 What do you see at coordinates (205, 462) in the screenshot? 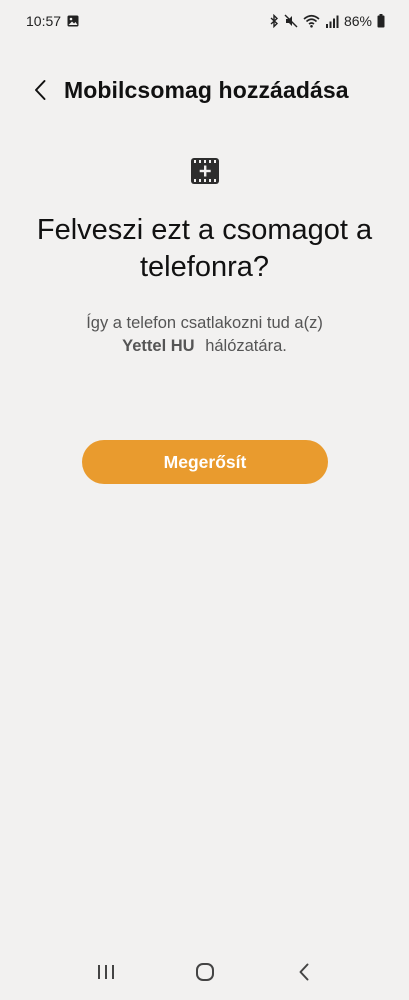
I see `confirm-button: Megerősít` at bounding box center [205, 462].